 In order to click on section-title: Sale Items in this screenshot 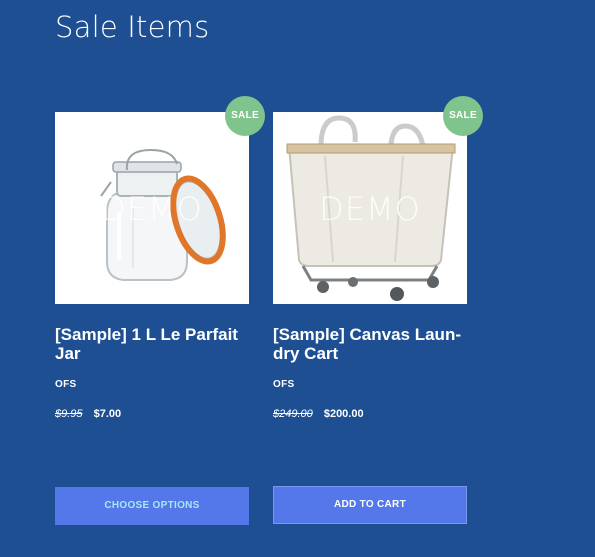, I will do `click(132, 27)`.